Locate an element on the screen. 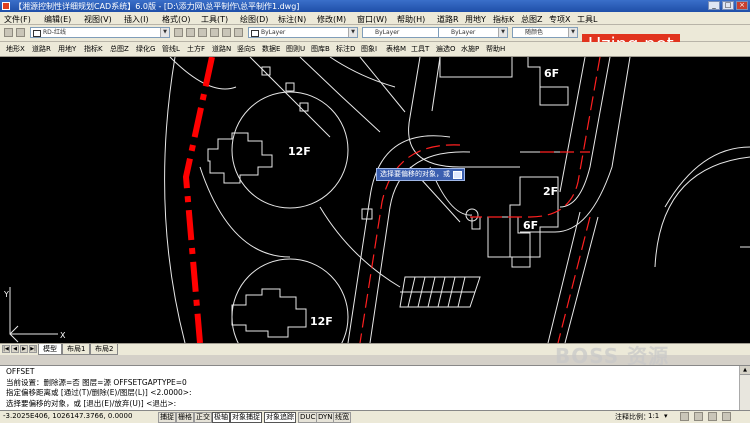 The height and width of the screenshot is (423, 750). command-prompt: 选择要偏移的对象，或 [退出(E)/放弃(U)] <退出>: is located at coordinates (91, 403).